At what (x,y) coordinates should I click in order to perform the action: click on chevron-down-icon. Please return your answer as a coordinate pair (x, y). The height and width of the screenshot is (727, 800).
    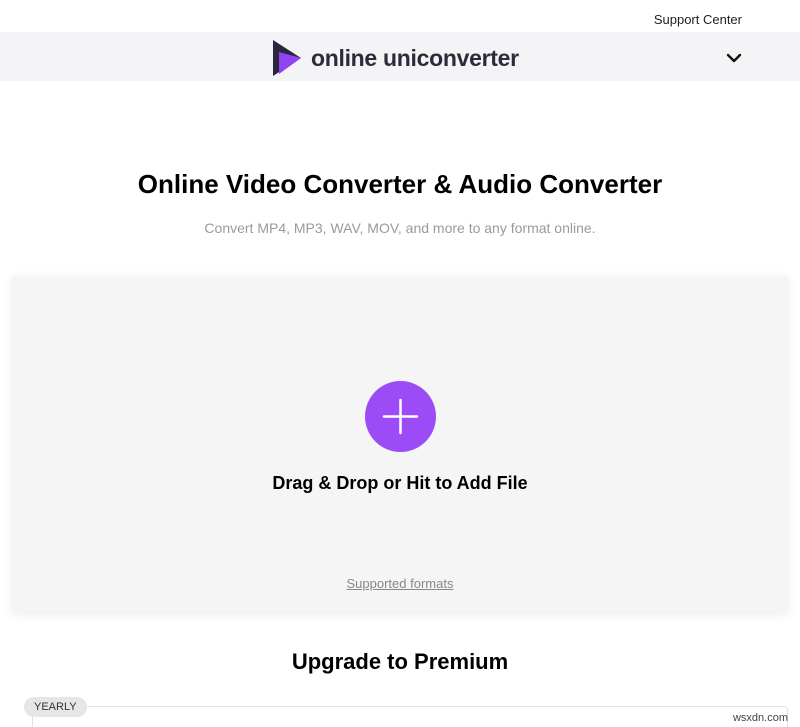
    Looking at the image, I should click on (734, 58).